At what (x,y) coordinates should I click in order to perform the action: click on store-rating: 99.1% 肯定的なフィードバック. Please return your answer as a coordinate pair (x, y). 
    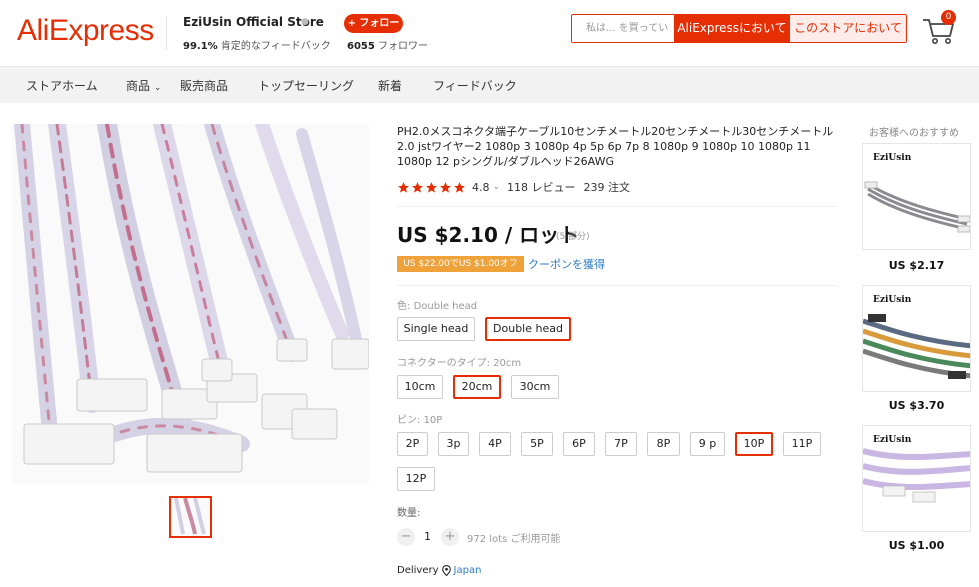
    Looking at the image, I should click on (257, 44).